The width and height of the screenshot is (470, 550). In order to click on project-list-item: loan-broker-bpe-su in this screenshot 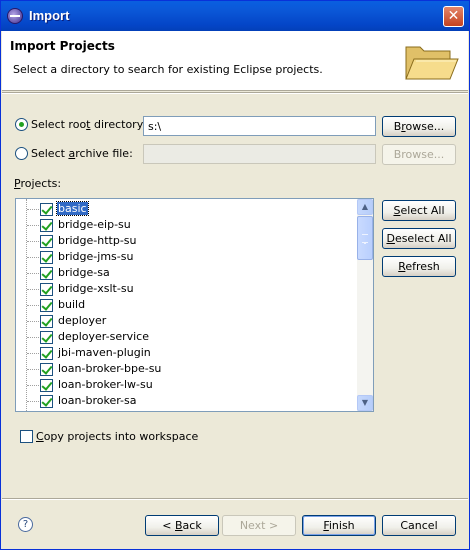, I will do `click(186, 369)`.